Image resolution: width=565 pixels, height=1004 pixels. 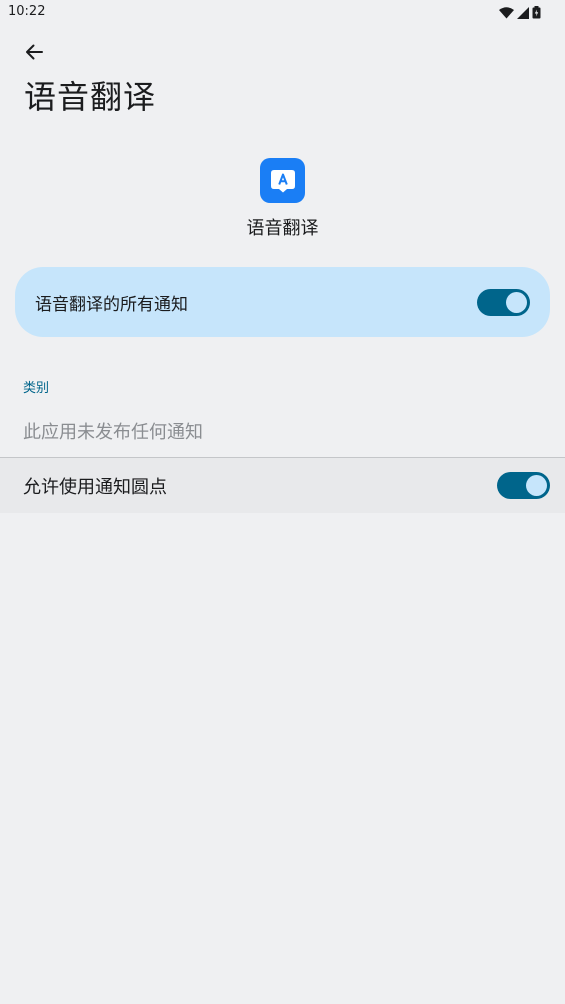 What do you see at coordinates (95, 487) in the screenshot?
I see `notification-dots-label: 允许使用通知圆点` at bounding box center [95, 487].